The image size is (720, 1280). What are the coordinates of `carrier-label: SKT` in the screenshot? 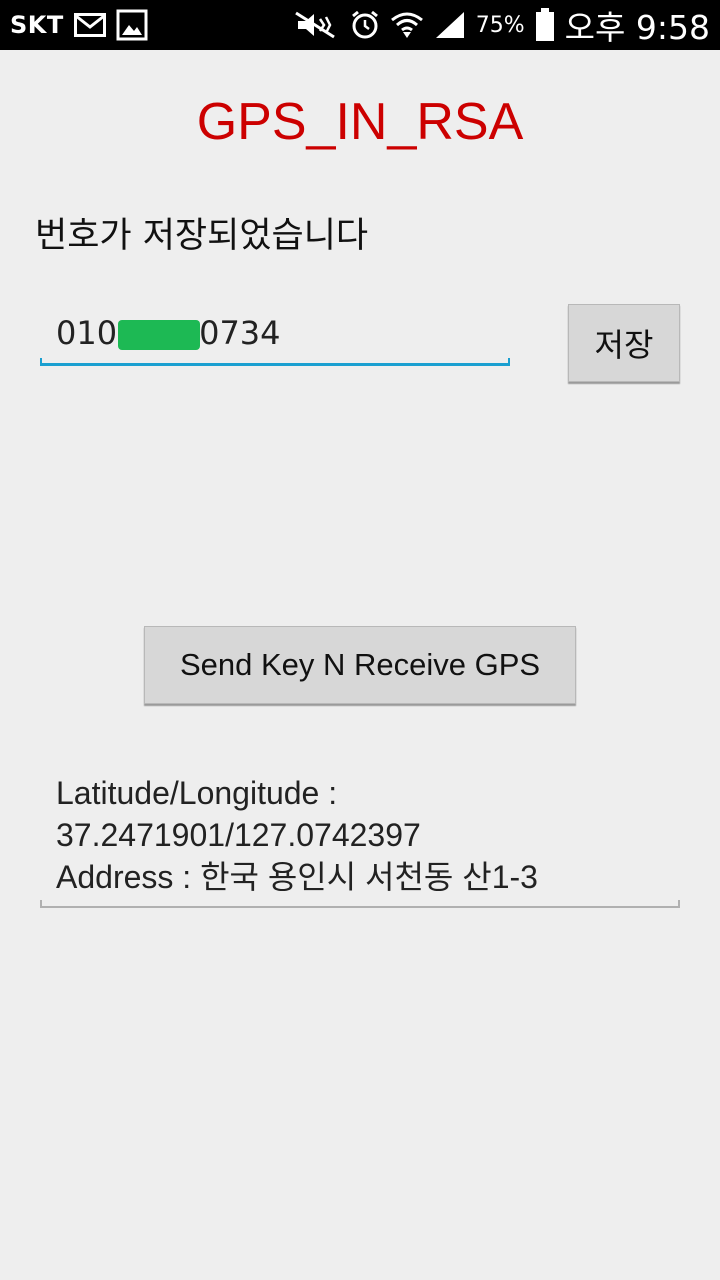 It's located at (37, 25).